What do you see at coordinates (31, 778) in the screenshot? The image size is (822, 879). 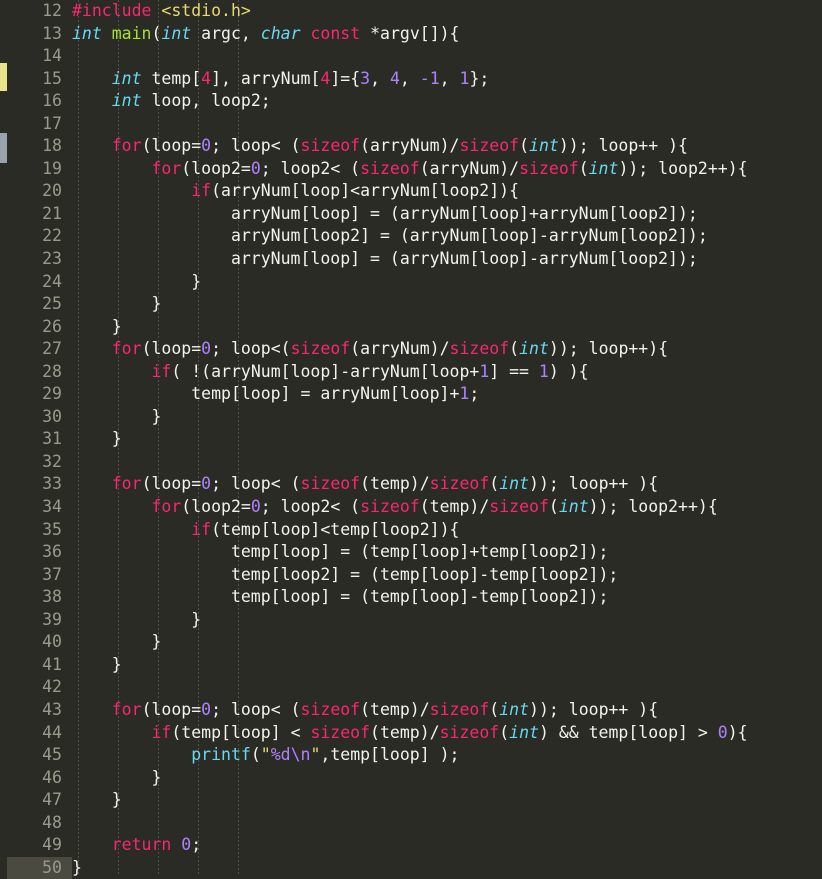 I see `line-number: 46` at bounding box center [31, 778].